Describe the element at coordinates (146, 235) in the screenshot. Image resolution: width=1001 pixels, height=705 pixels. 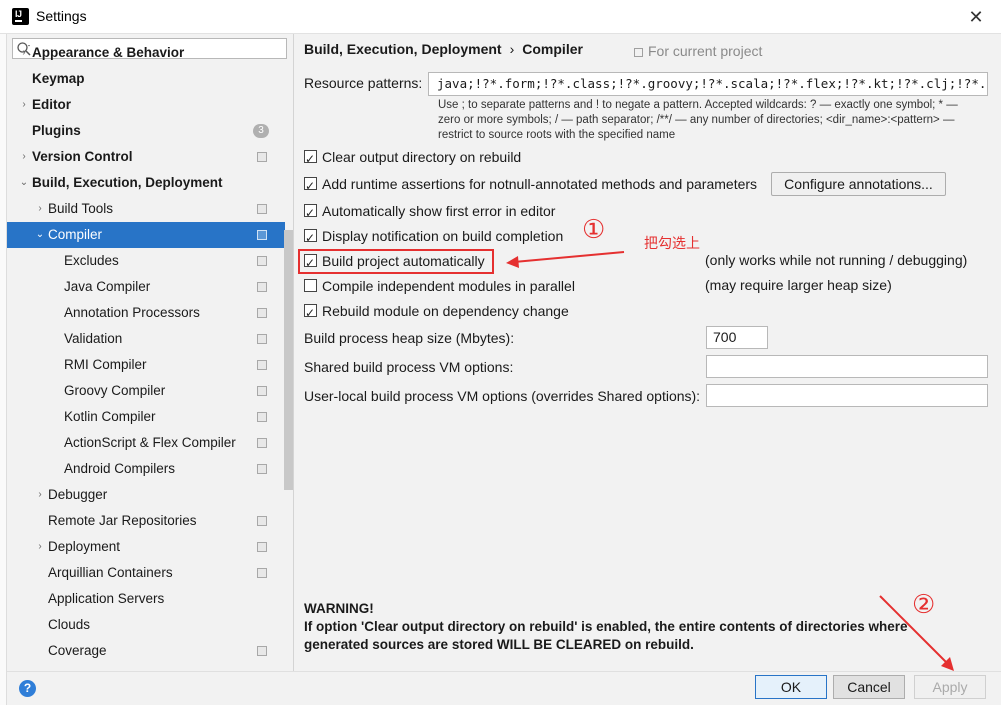
I see `sidebar-item: ⌄ Compiler` at that location.